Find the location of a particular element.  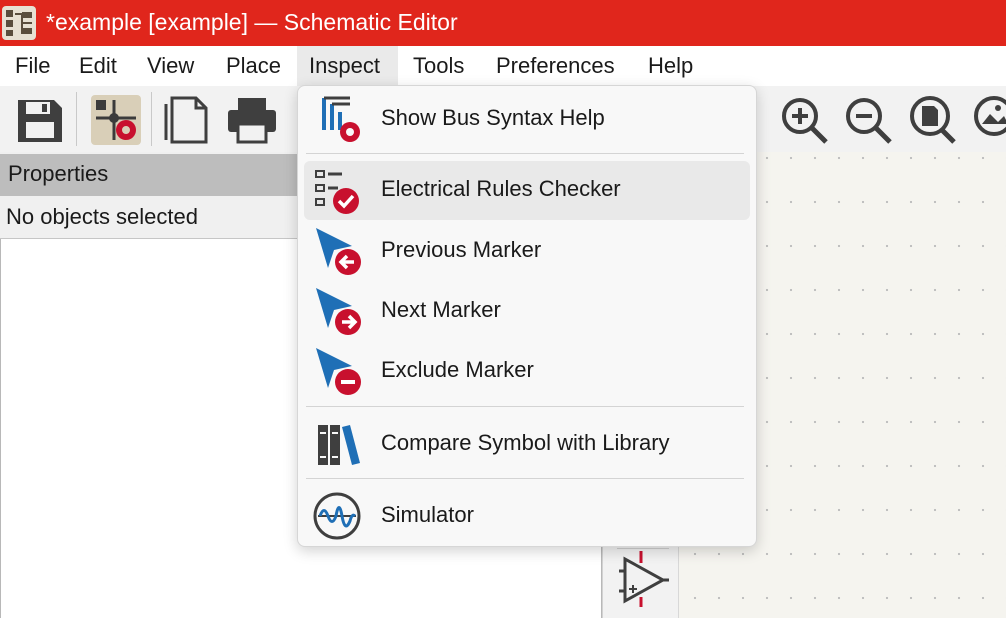

menu-item-compare-symbol-with-library: Compare Symbol with Library is located at coordinates (527, 444).